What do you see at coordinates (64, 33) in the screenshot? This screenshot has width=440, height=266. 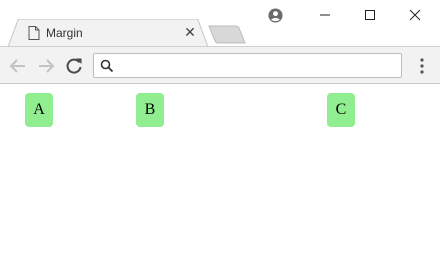 I see `tab-title: Margin` at bounding box center [64, 33].